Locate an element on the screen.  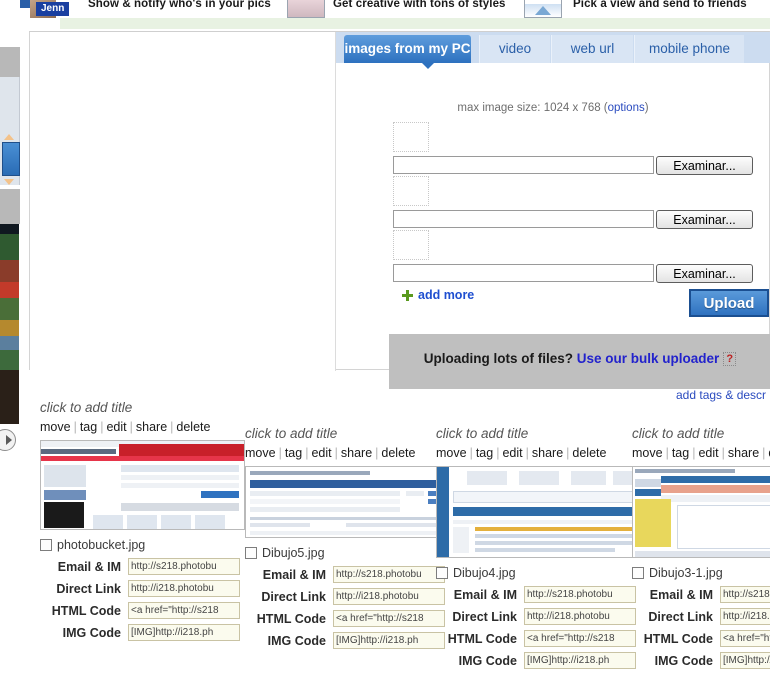
card-1-filename: Dibujo5.jpg is located at coordinates (293, 553).